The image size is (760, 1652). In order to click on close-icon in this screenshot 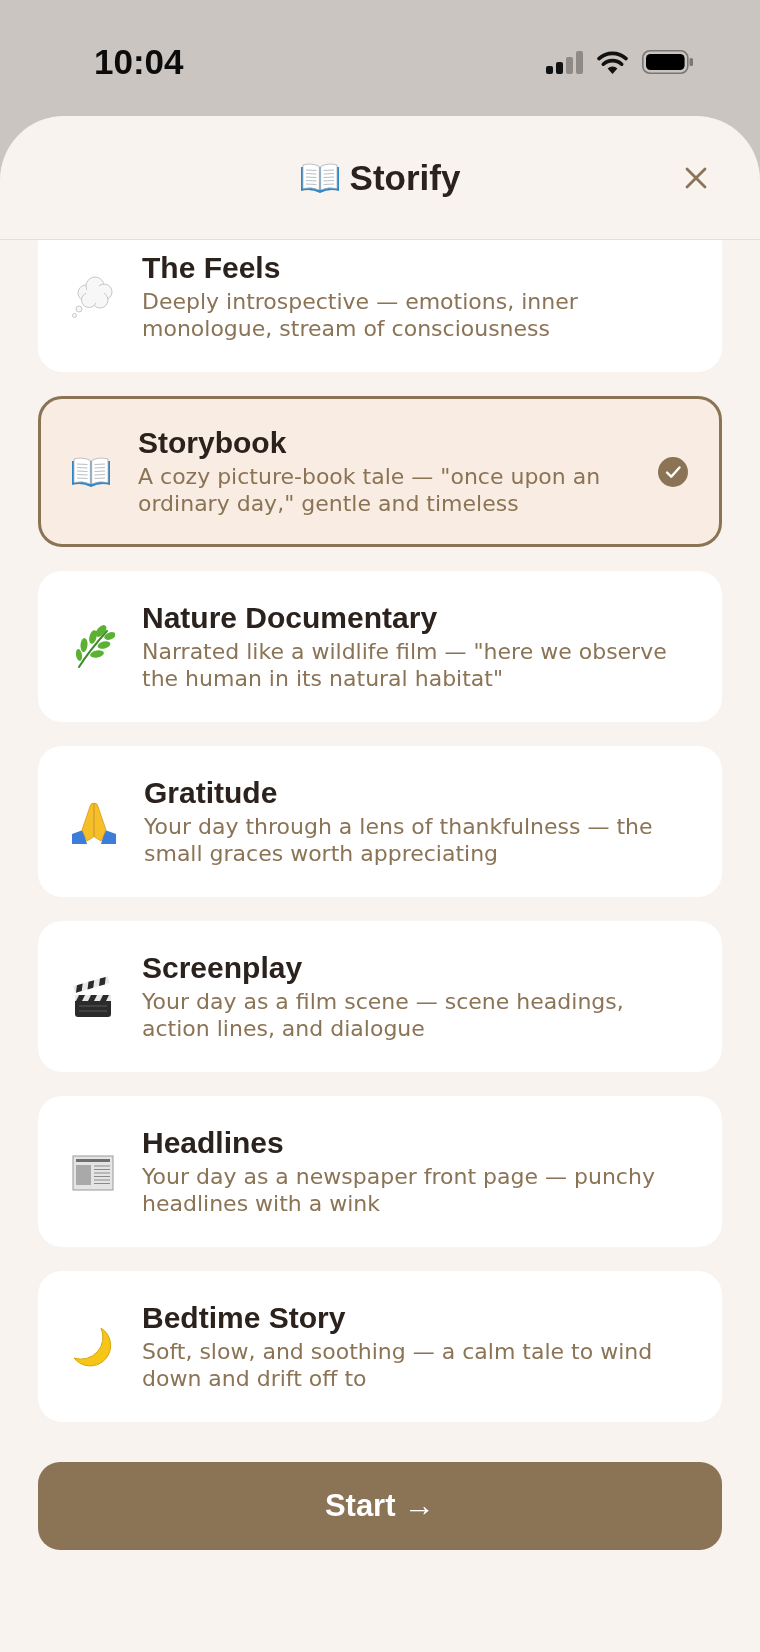, I will do `click(696, 177)`.